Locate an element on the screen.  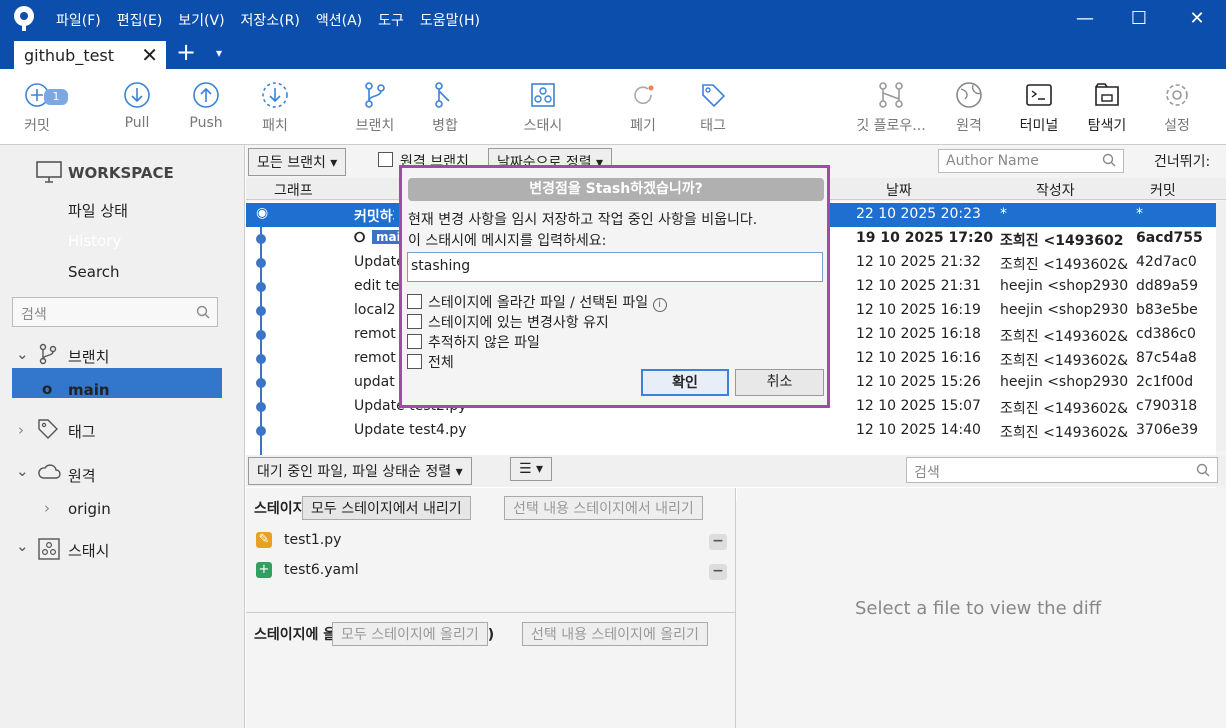
author-filter-input: Author Name is located at coordinates (1031, 161).